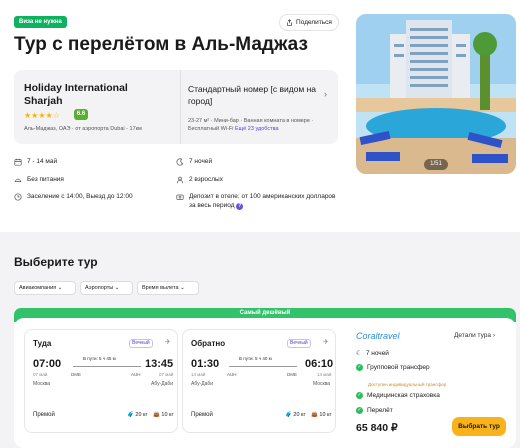  I want to click on inbound-title: Обратно, so click(208, 343).